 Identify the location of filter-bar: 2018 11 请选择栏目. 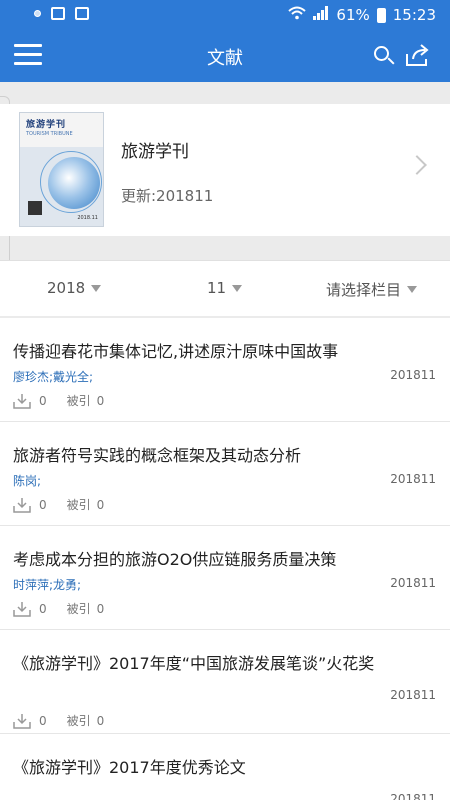
(225, 288).